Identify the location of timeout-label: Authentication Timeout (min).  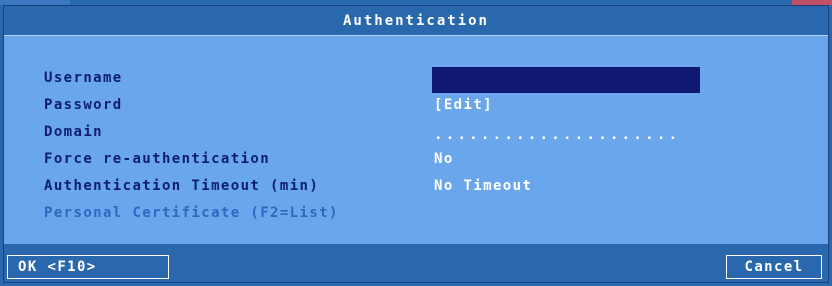
(182, 186).